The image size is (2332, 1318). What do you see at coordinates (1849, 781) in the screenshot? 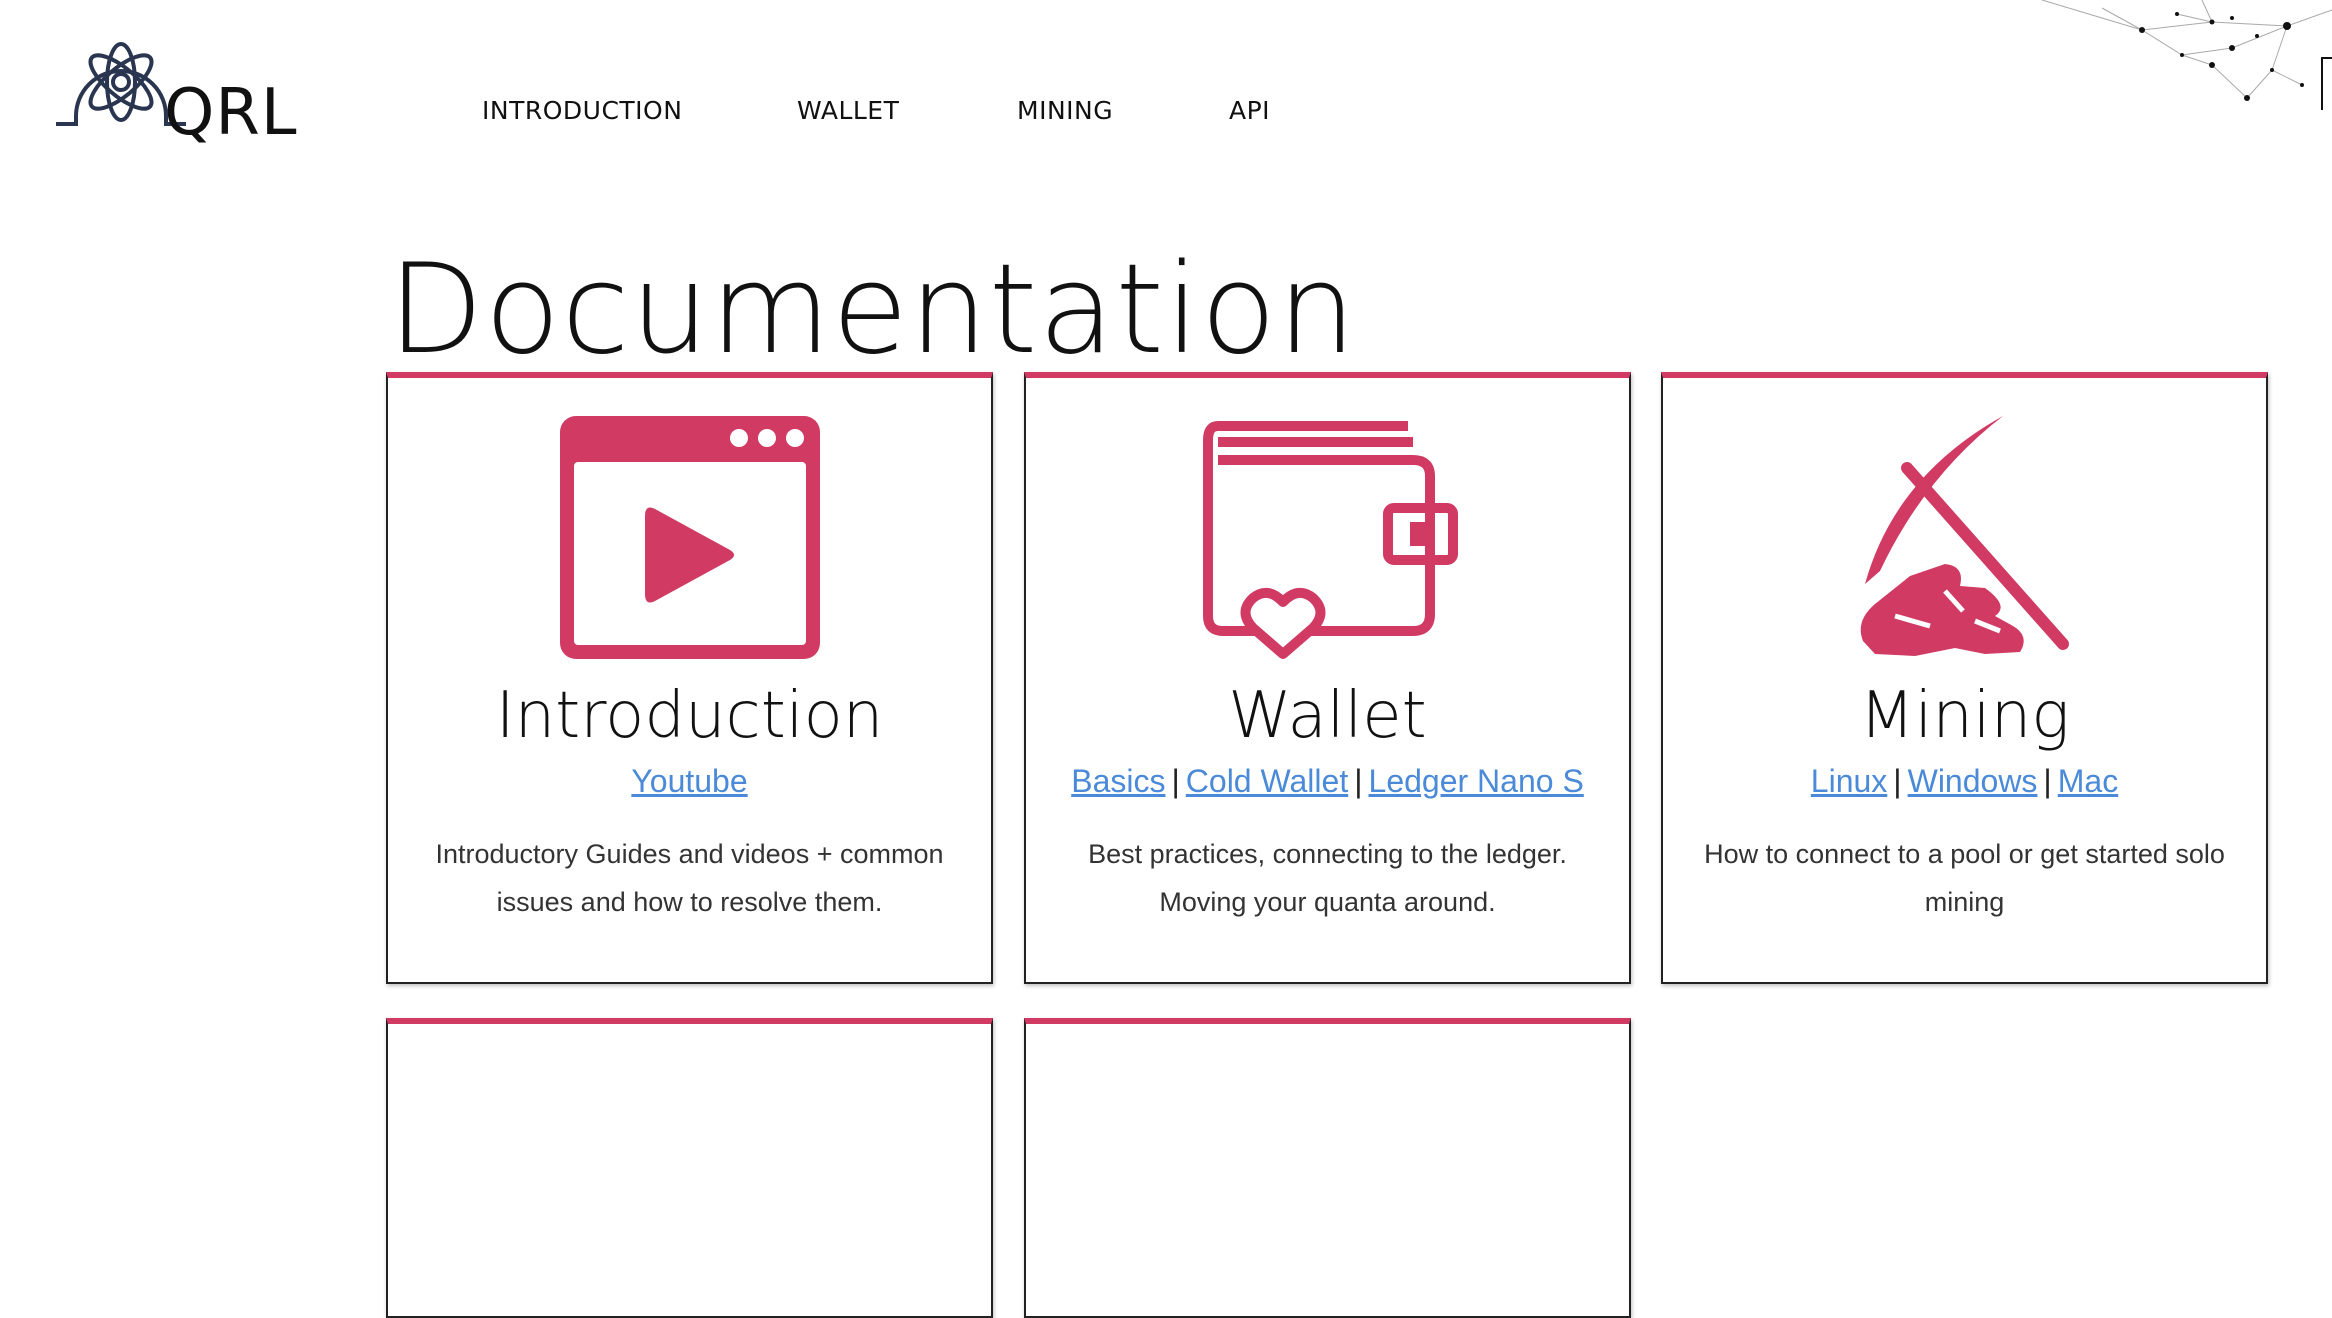
I see `linux-link: Linux` at bounding box center [1849, 781].